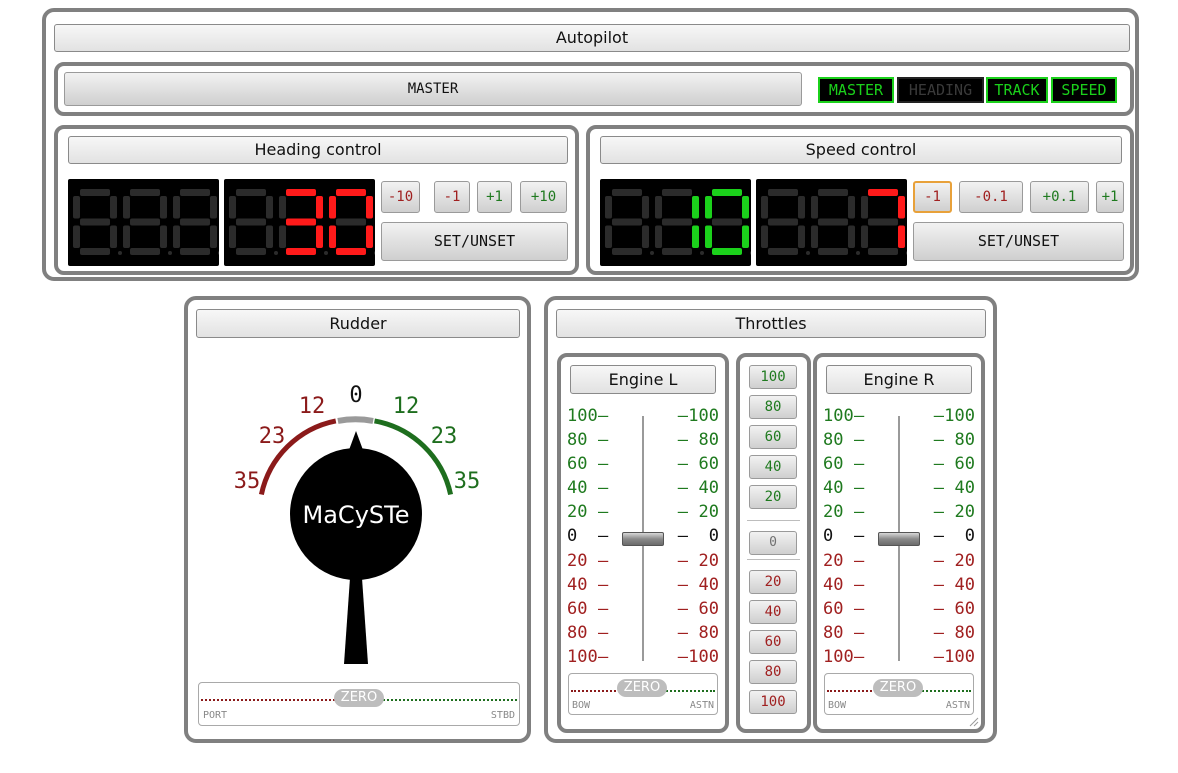  Describe the element at coordinates (643, 539) in the screenshot. I see `engine-left-slider-knob` at that location.